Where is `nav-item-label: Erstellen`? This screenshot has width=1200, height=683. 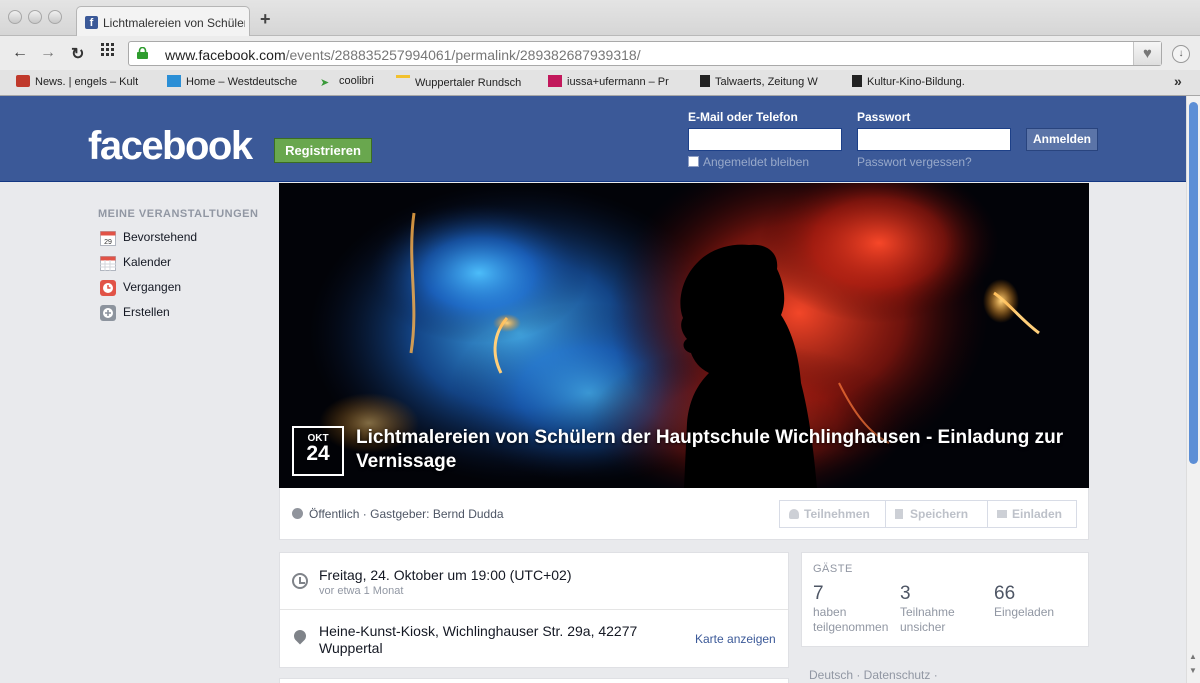
nav-item-label: Erstellen is located at coordinates (146, 312).